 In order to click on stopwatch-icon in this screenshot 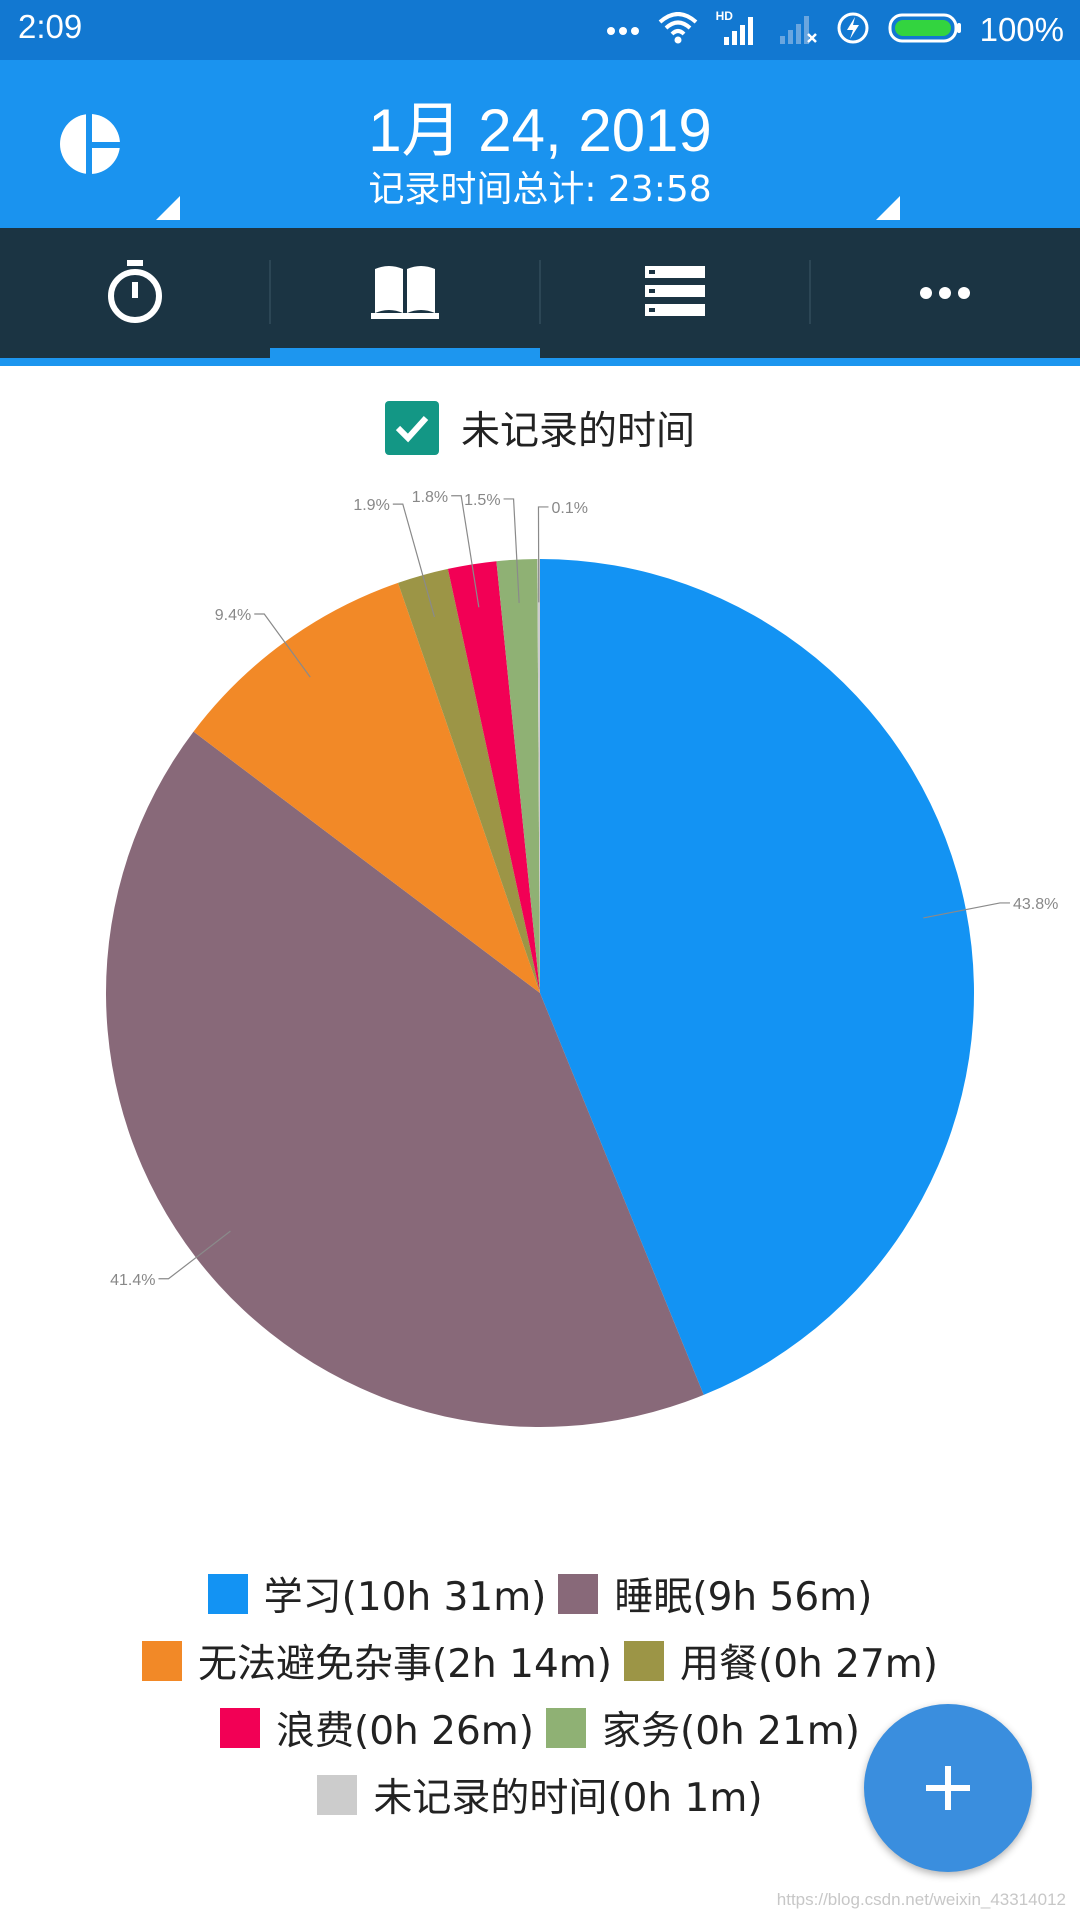, I will do `click(135, 293)`.